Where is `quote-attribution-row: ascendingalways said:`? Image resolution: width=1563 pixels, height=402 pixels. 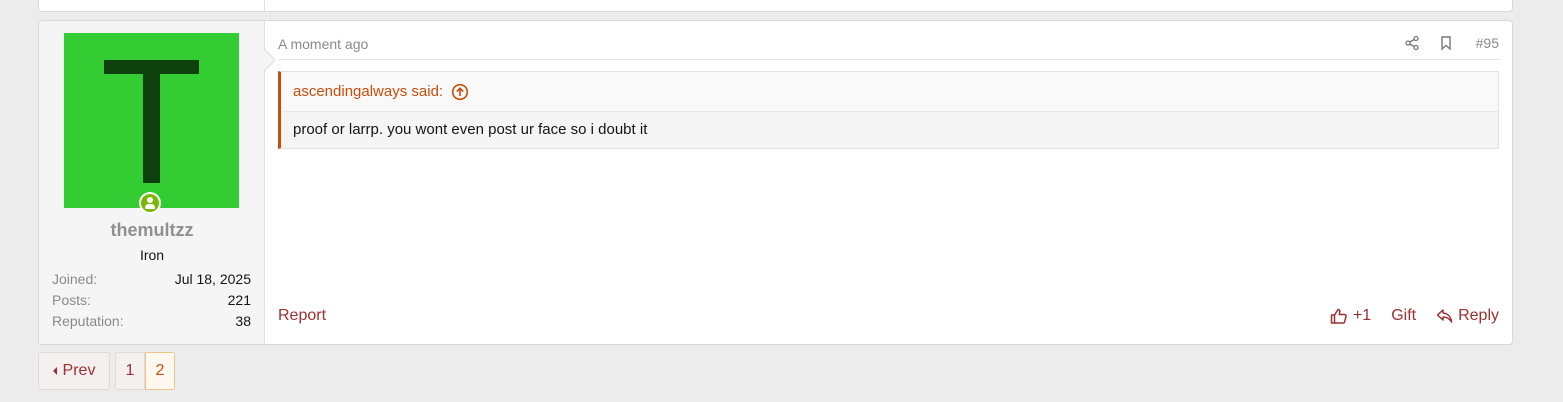
quote-attribution-row: ascendingalways said: is located at coordinates (889, 92).